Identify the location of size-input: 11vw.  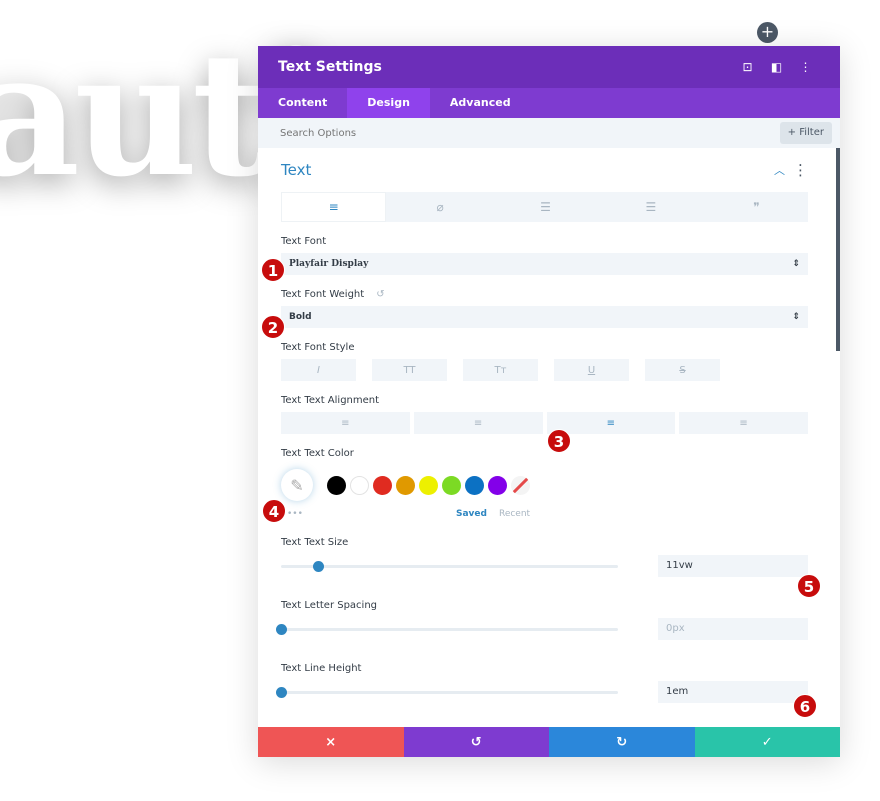
(733, 566).